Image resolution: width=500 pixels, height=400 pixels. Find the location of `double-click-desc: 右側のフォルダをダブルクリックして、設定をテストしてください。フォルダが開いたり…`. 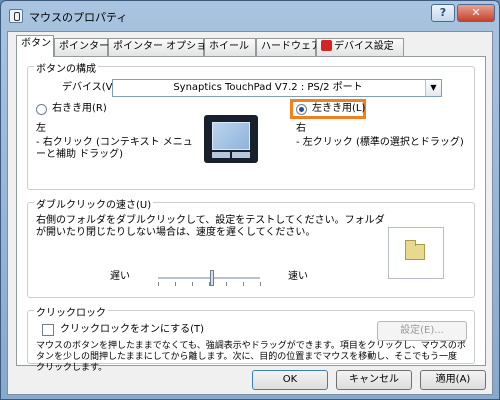

double-click-desc: 右側のフォルダをダブルクリックして、設定をテストしてください。フォルダが開いたり… is located at coordinates (210, 226).